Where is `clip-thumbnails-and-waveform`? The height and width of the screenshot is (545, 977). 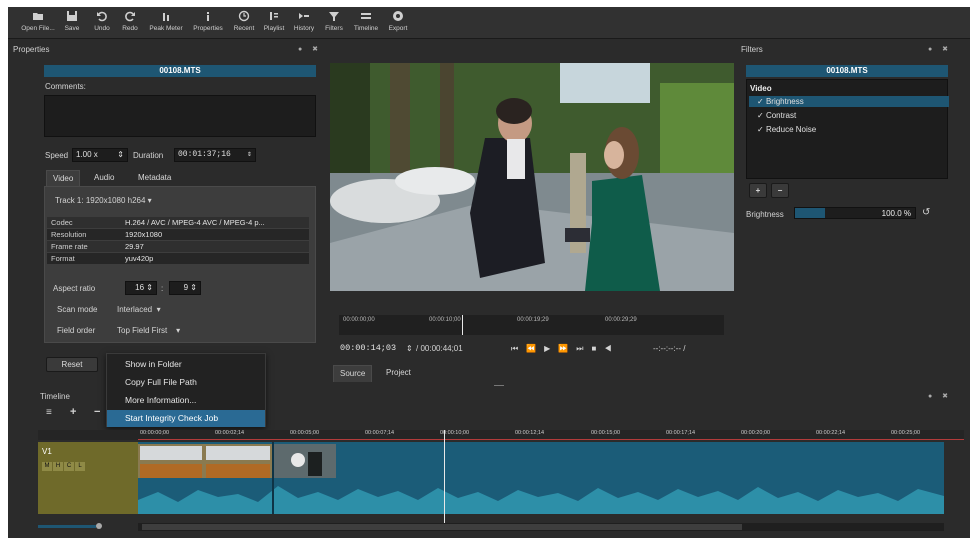
clip-thumbnails-and-waveform is located at coordinates (541, 478).